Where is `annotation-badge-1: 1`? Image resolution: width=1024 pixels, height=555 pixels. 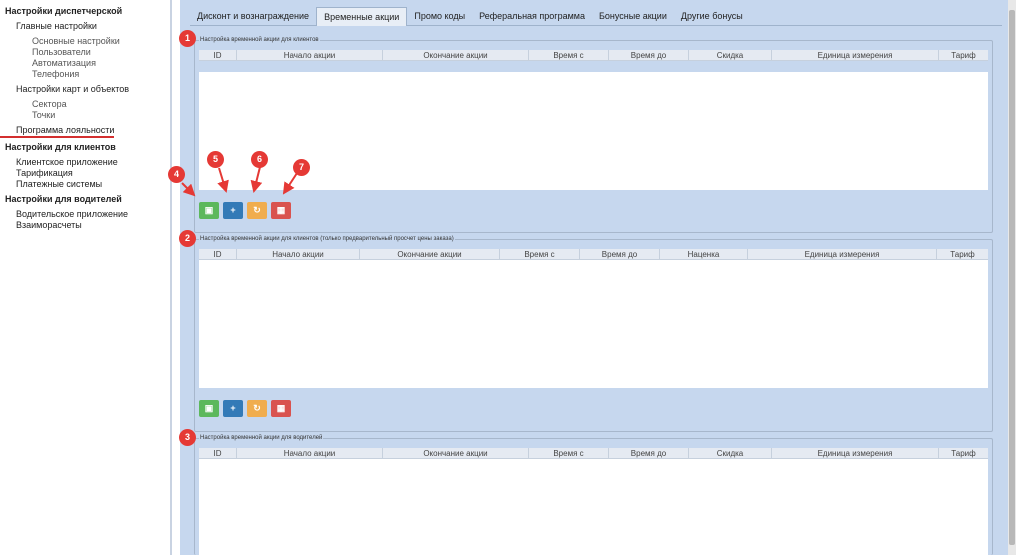
annotation-badge-1: 1 is located at coordinates (187, 38).